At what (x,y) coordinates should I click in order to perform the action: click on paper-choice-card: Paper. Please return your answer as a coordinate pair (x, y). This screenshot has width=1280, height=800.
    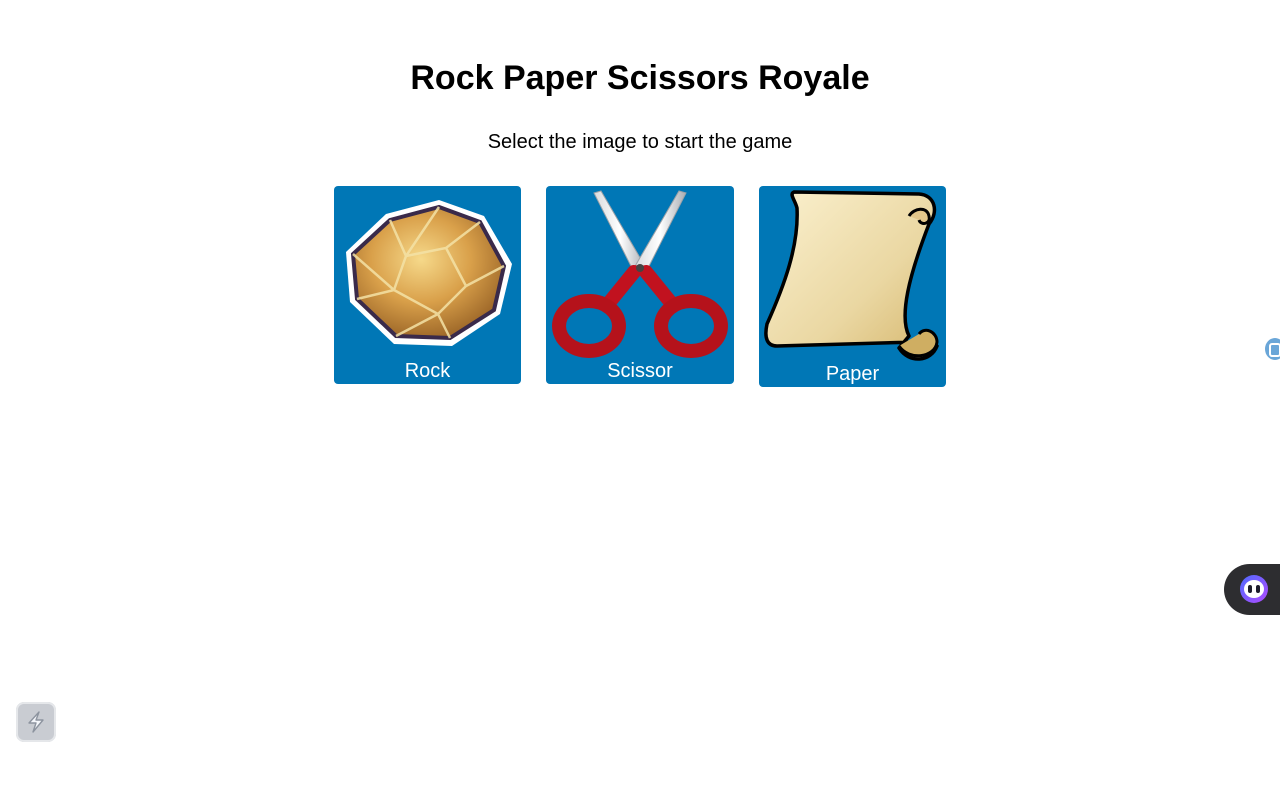
    Looking at the image, I should click on (852, 286).